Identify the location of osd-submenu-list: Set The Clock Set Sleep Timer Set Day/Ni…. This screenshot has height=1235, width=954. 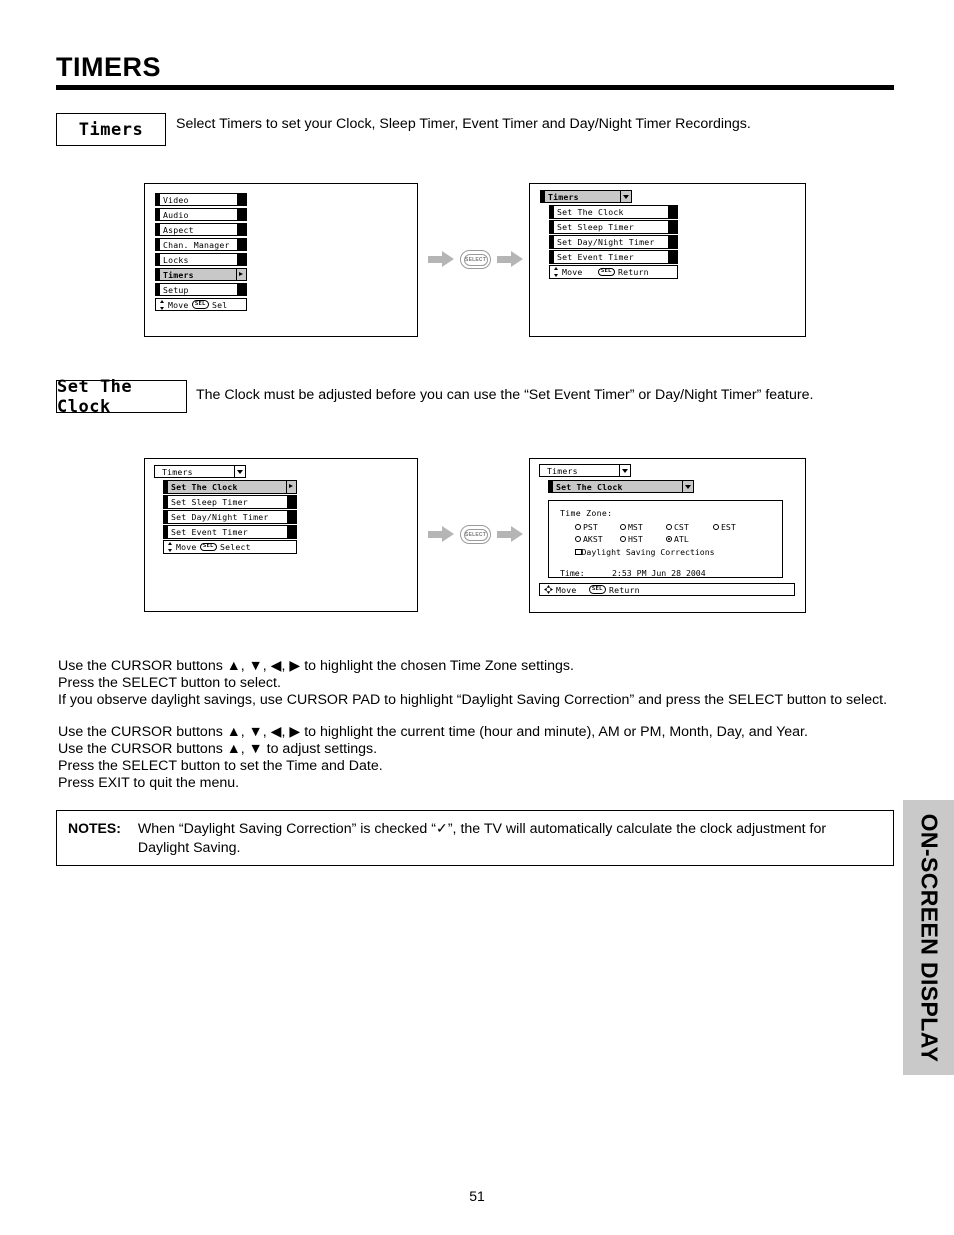
(230, 517).